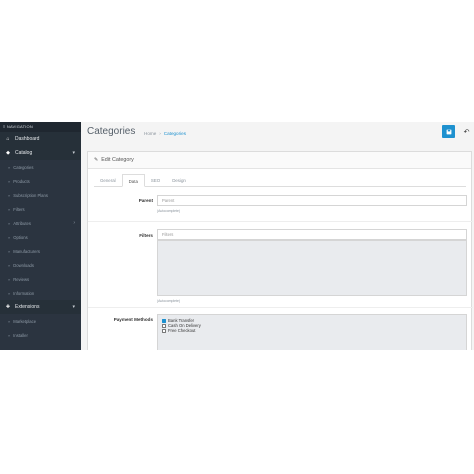 This screenshot has width=474, height=474. I want to click on payment-method-label: Free Checkout, so click(182, 330).